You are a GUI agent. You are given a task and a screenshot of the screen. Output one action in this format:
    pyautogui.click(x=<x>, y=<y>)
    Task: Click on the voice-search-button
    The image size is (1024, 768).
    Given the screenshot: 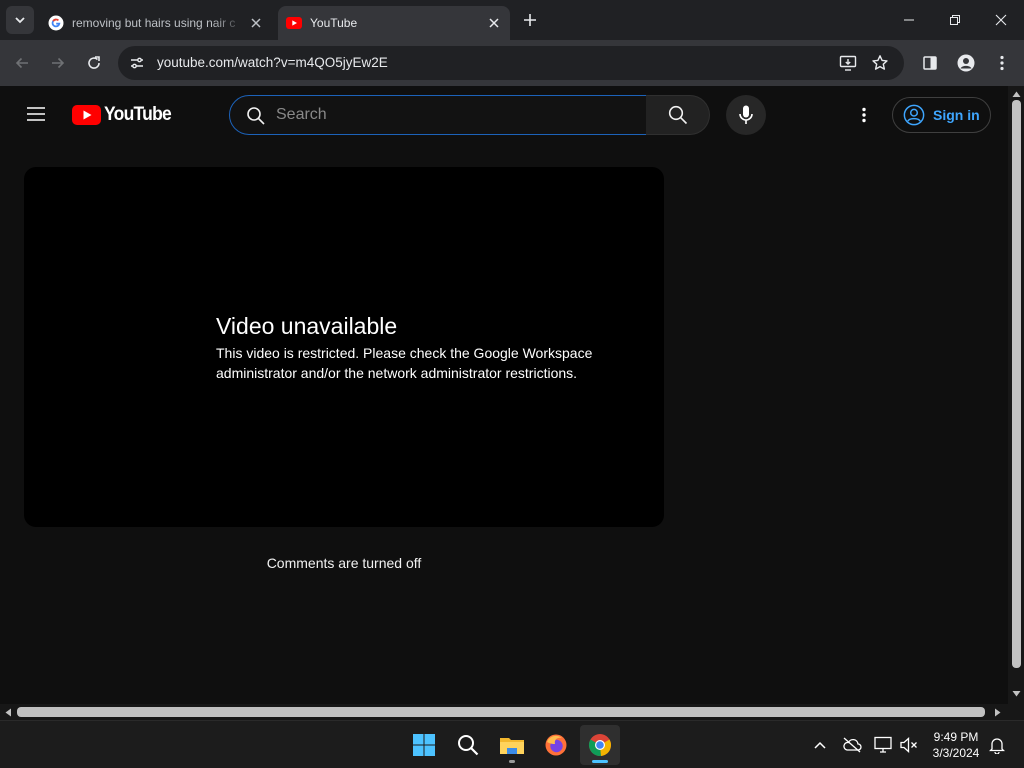 What is the action you would take?
    pyautogui.click(x=746, y=115)
    